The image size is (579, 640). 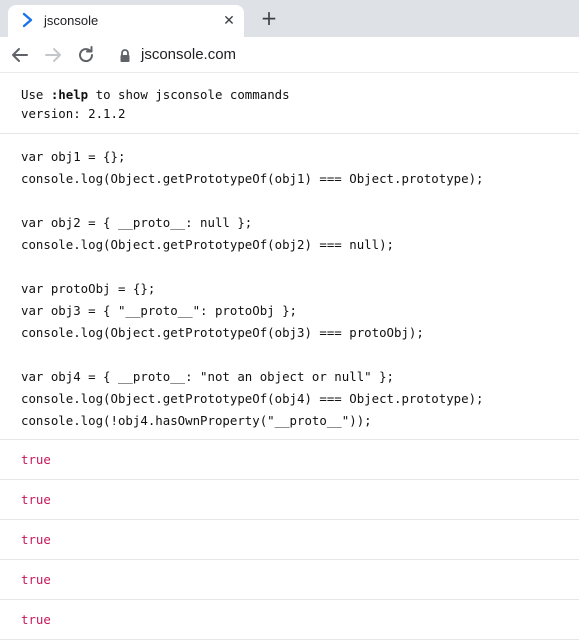 I want to click on code-line: var obj1 = {};, so click(x=73, y=156).